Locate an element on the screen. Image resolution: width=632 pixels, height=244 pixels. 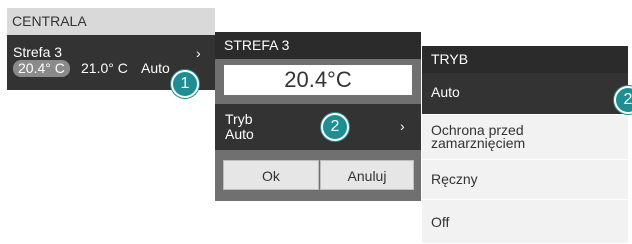
central-header: CENTRALA is located at coordinates (111, 21).